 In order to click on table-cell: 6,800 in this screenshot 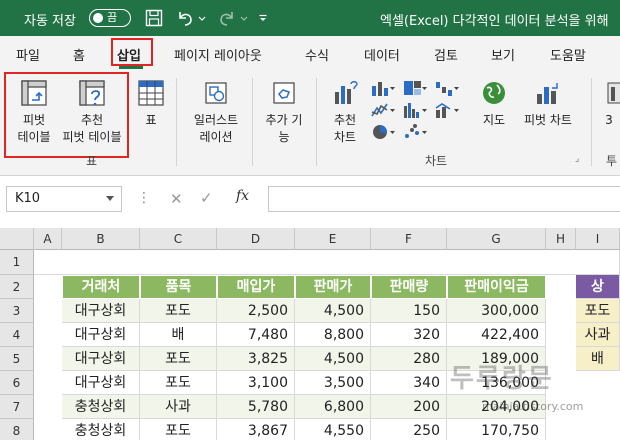, I will do `click(333, 407)`.